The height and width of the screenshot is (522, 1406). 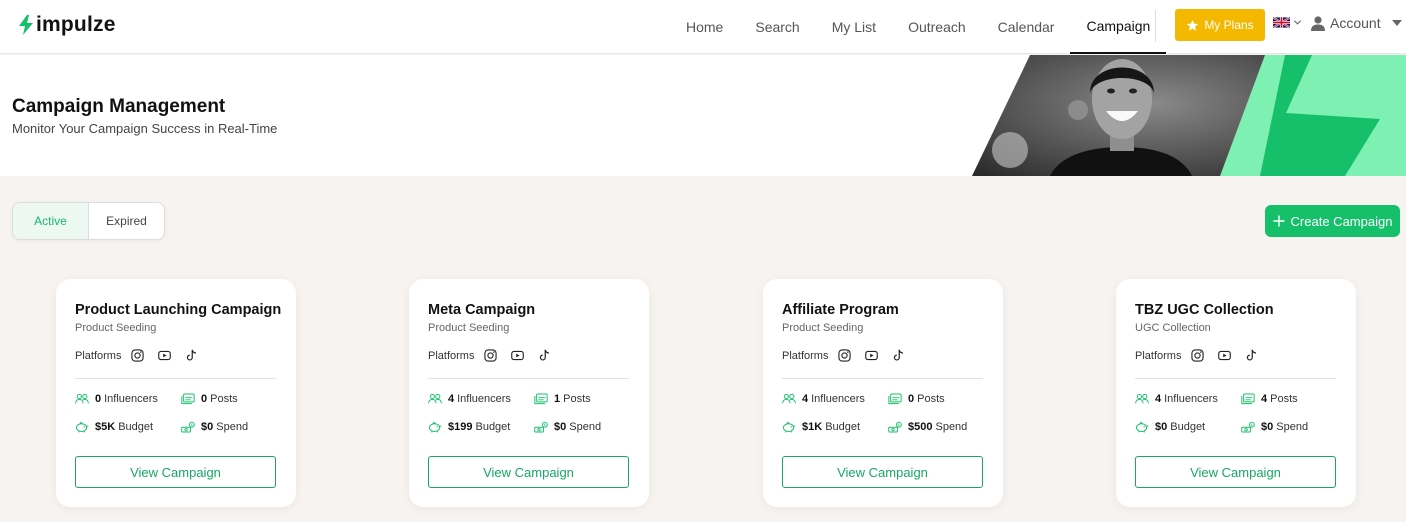 What do you see at coordinates (704, 27) in the screenshot?
I see `nav-home: Home` at bounding box center [704, 27].